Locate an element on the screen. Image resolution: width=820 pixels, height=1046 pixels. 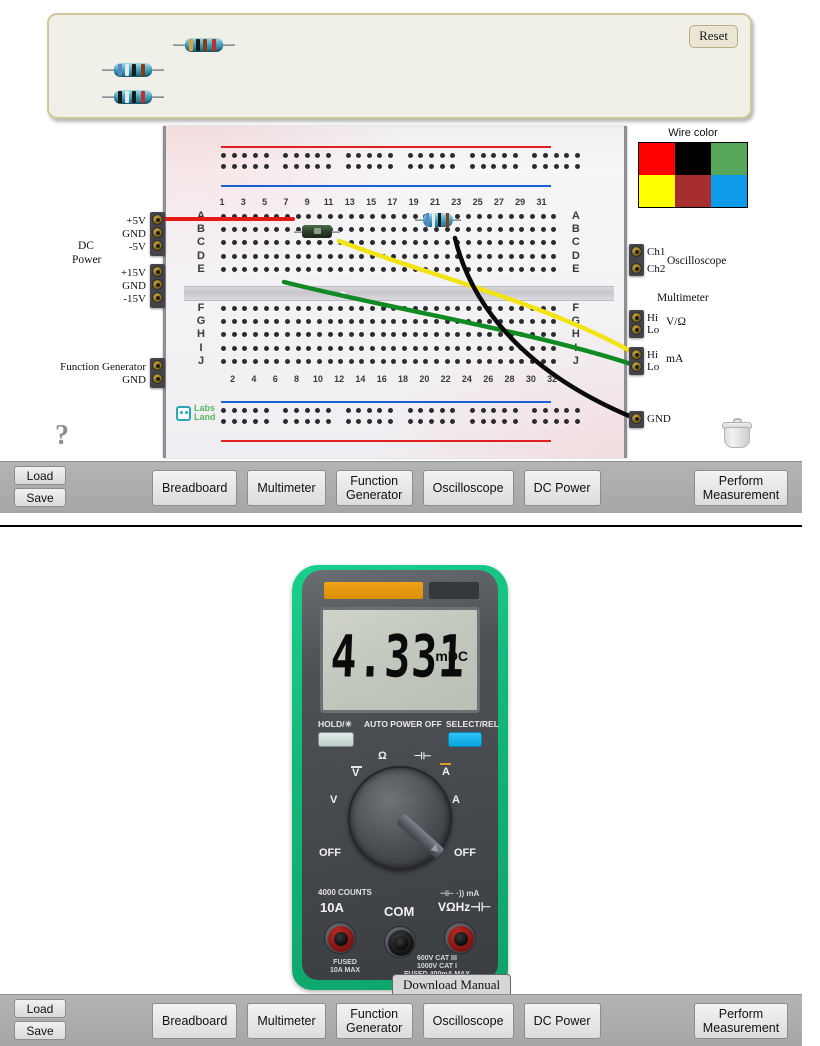
trash-icon is located at coordinates (737, 434).